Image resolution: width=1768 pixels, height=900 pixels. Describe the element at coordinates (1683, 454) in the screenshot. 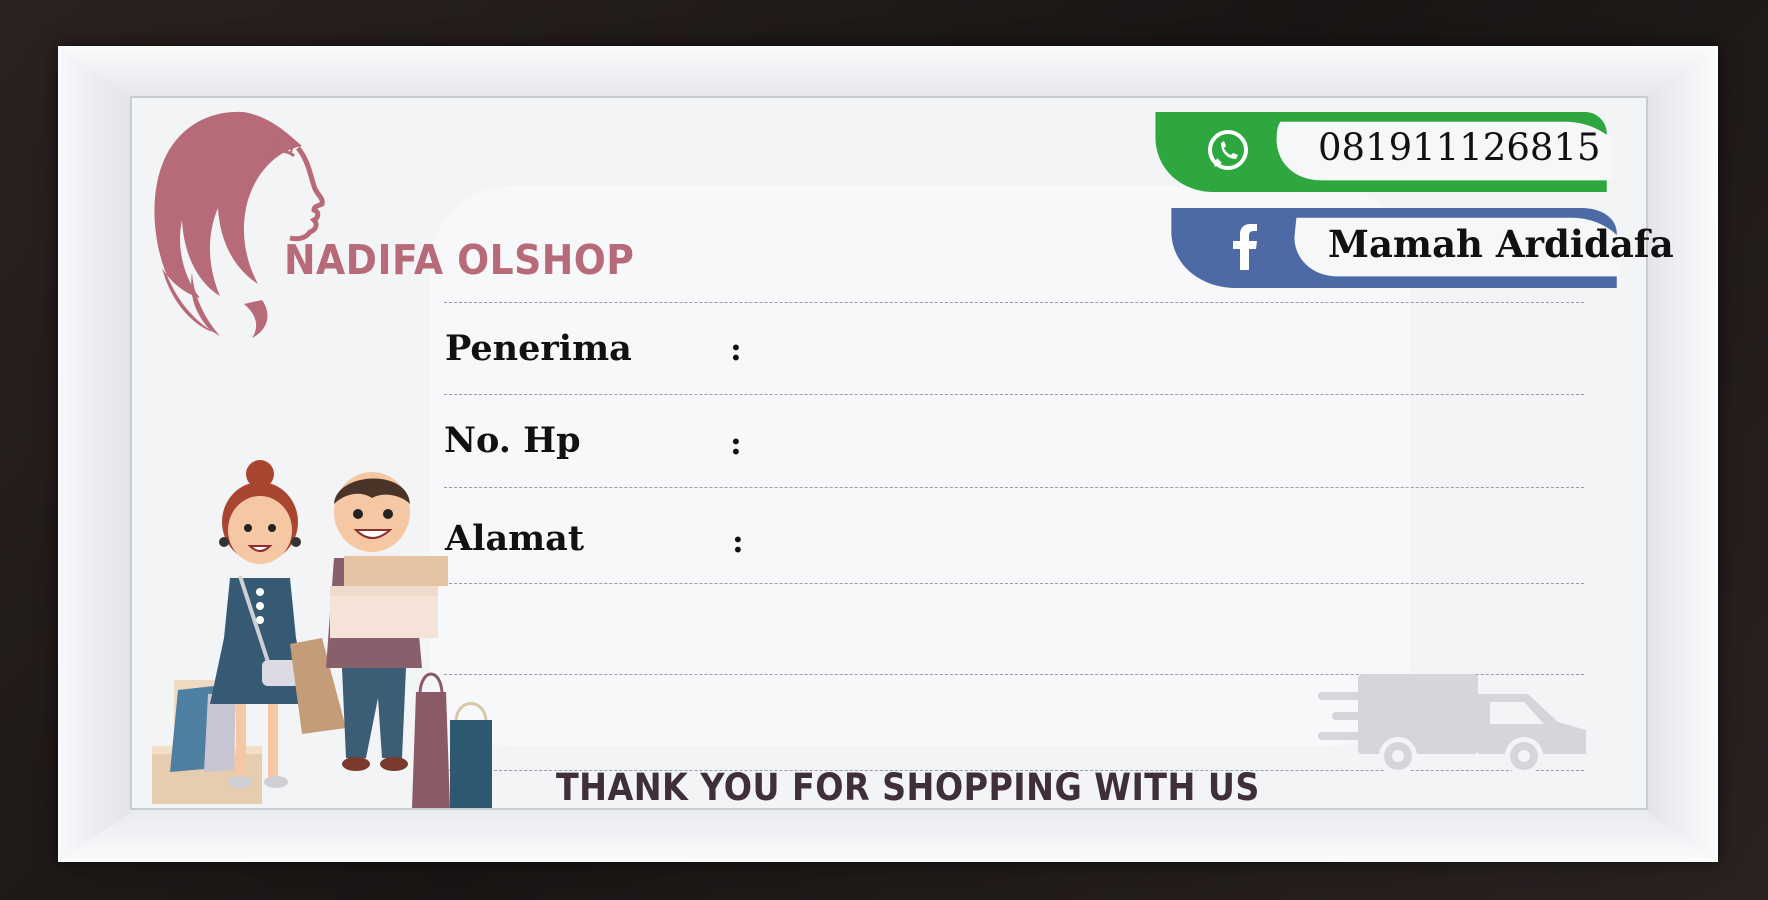

I see `frame-bevel-right` at that location.